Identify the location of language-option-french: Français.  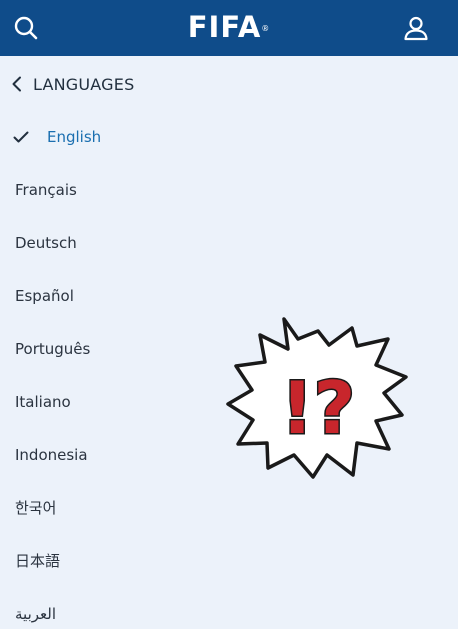
(229, 189).